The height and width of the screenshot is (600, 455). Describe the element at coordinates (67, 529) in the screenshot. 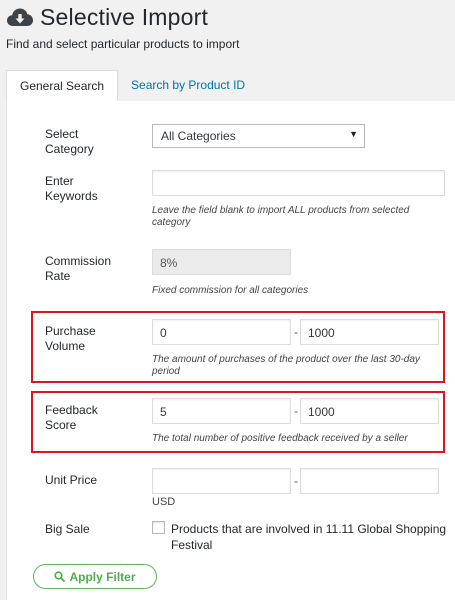

I see `big-sale-label: Big Sale` at that location.